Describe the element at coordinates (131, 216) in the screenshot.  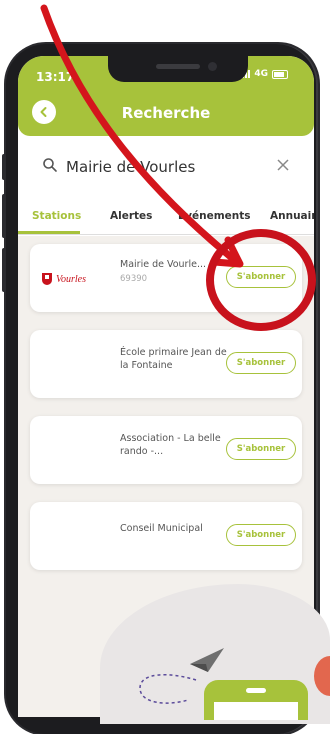
I see `tab-alertes: Alertes` at that location.